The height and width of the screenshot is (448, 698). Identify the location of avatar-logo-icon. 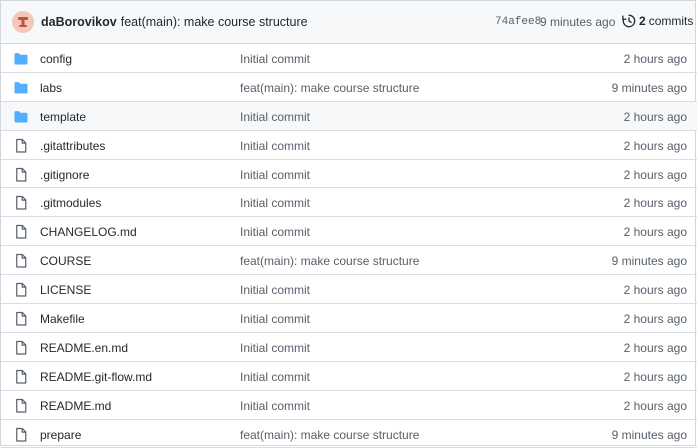
(23, 22).